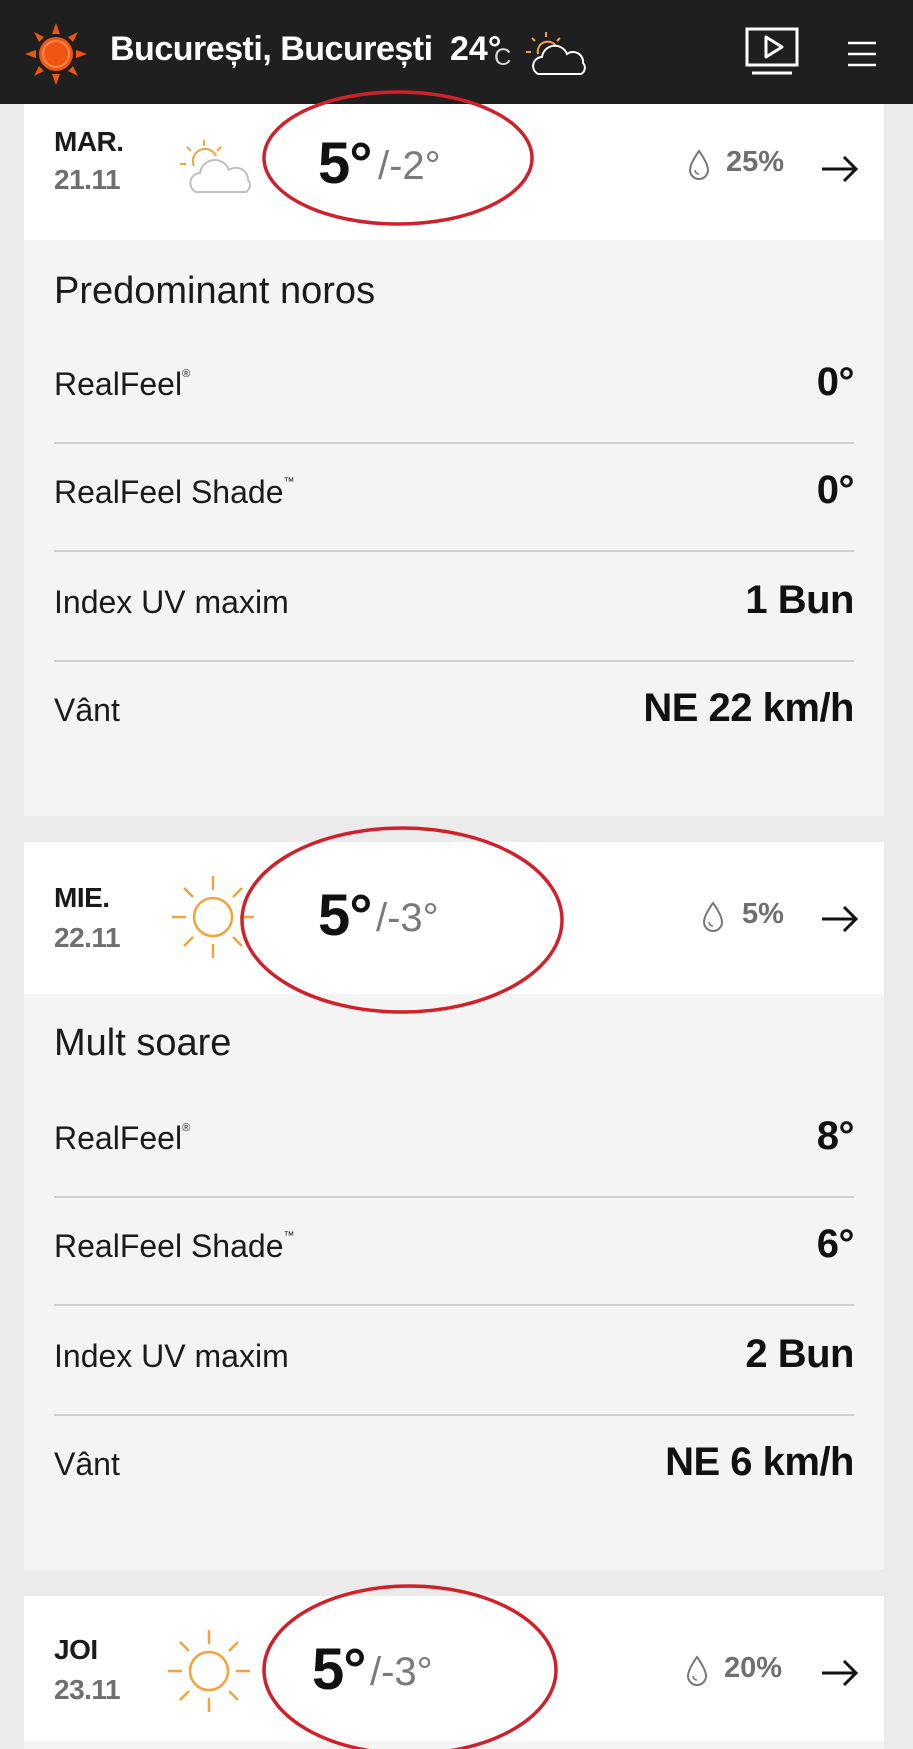 Image resolution: width=913 pixels, height=1749 pixels. What do you see at coordinates (454, 918) in the screenshot?
I see `day-summary-row: MIE. 22.11 5° /-3° 5%` at bounding box center [454, 918].